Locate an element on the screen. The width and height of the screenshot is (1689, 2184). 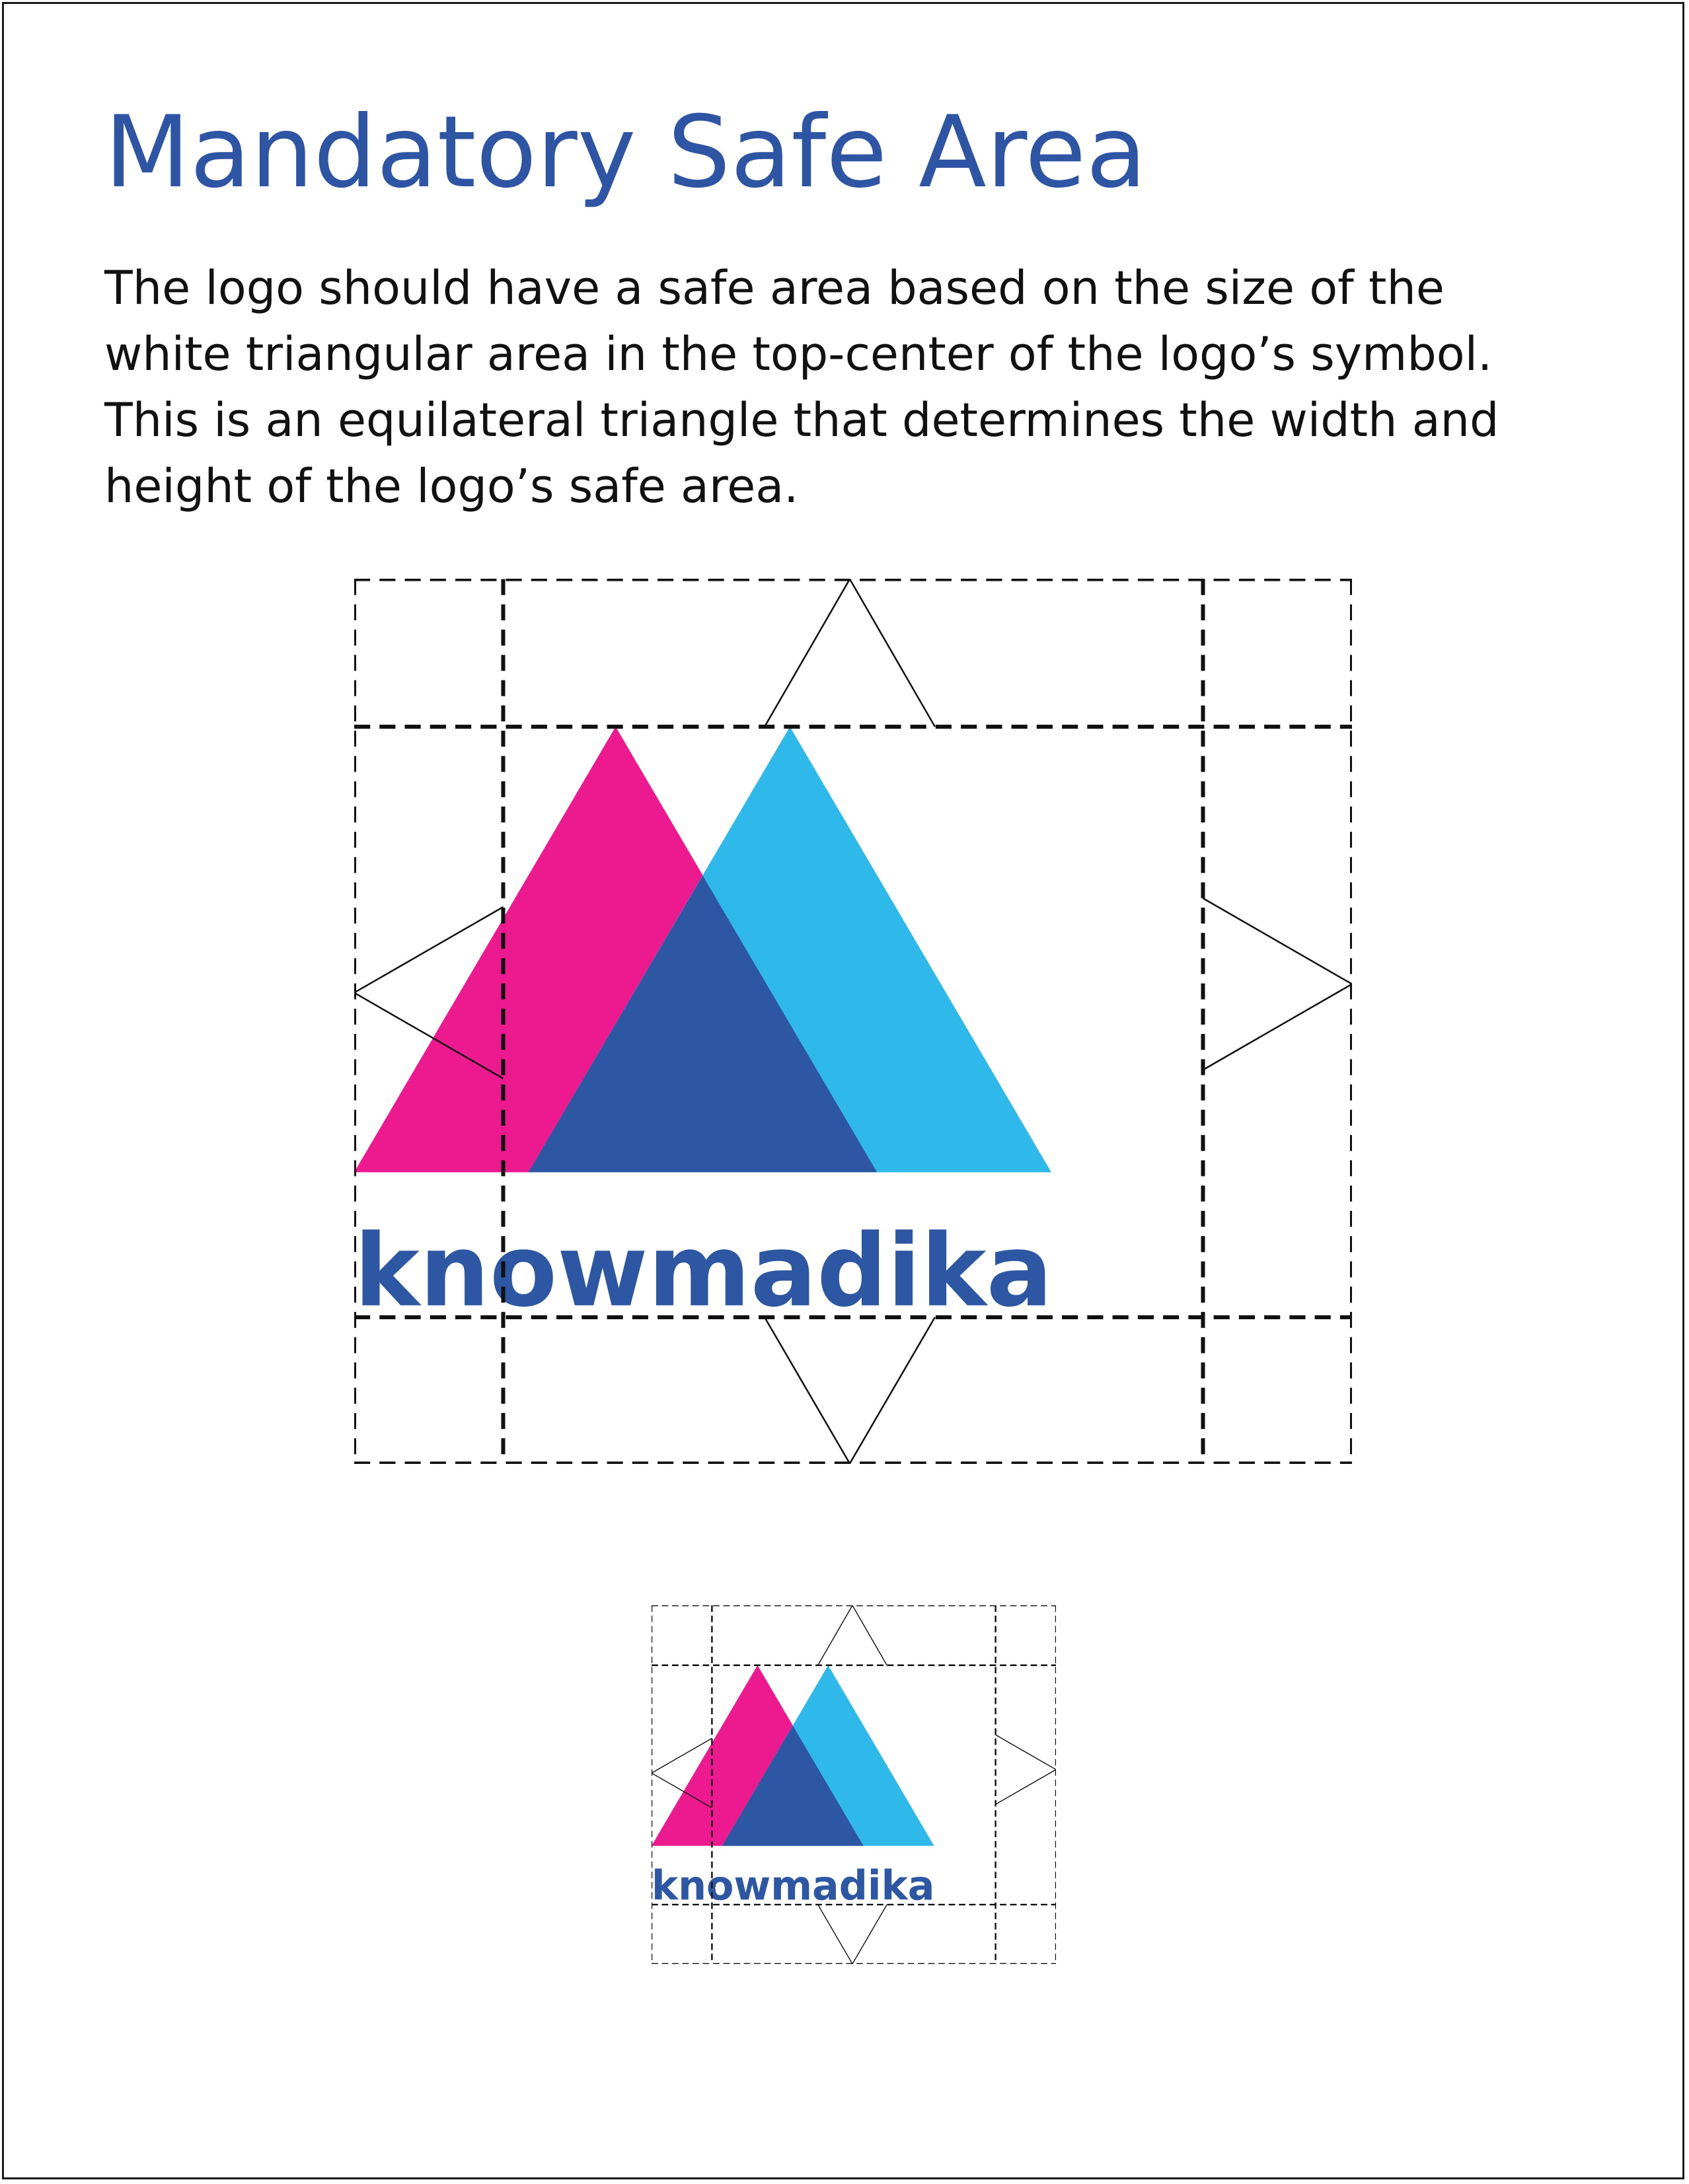
description-line-4: height of the logo’s safe area. is located at coordinates (452, 486).